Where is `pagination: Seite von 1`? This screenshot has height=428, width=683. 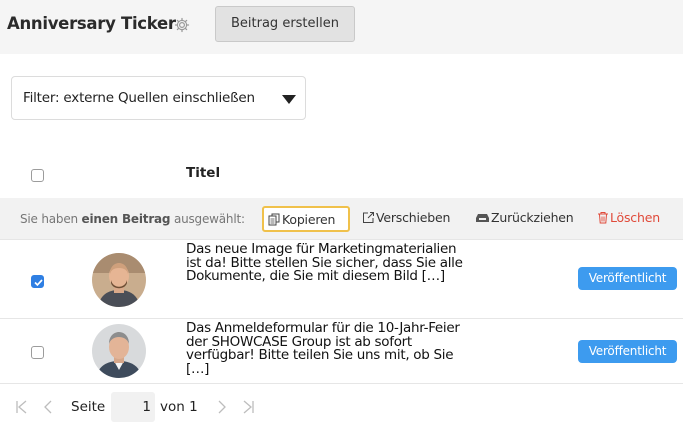
pagination: Seite von 1 is located at coordinates (341, 407).